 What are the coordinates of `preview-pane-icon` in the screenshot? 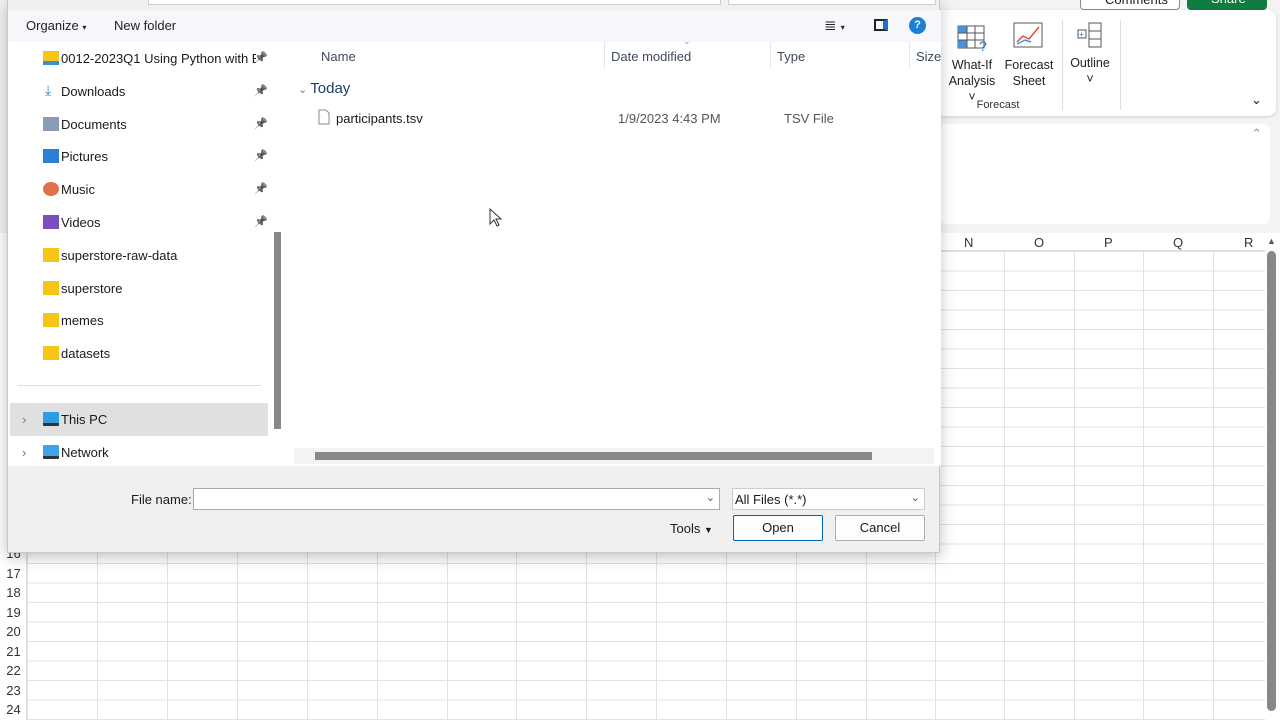 It's located at (881, 25).